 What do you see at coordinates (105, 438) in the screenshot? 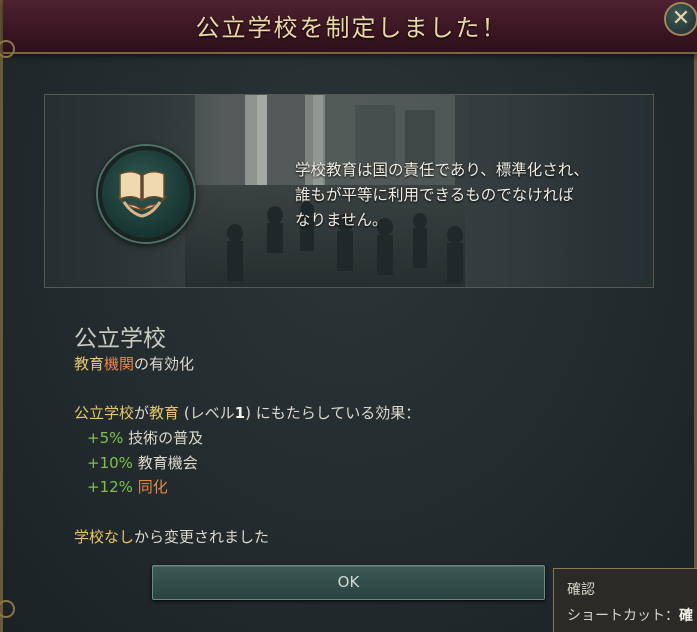
I see `effect-value: +5%` at bounding box center [105, 438].